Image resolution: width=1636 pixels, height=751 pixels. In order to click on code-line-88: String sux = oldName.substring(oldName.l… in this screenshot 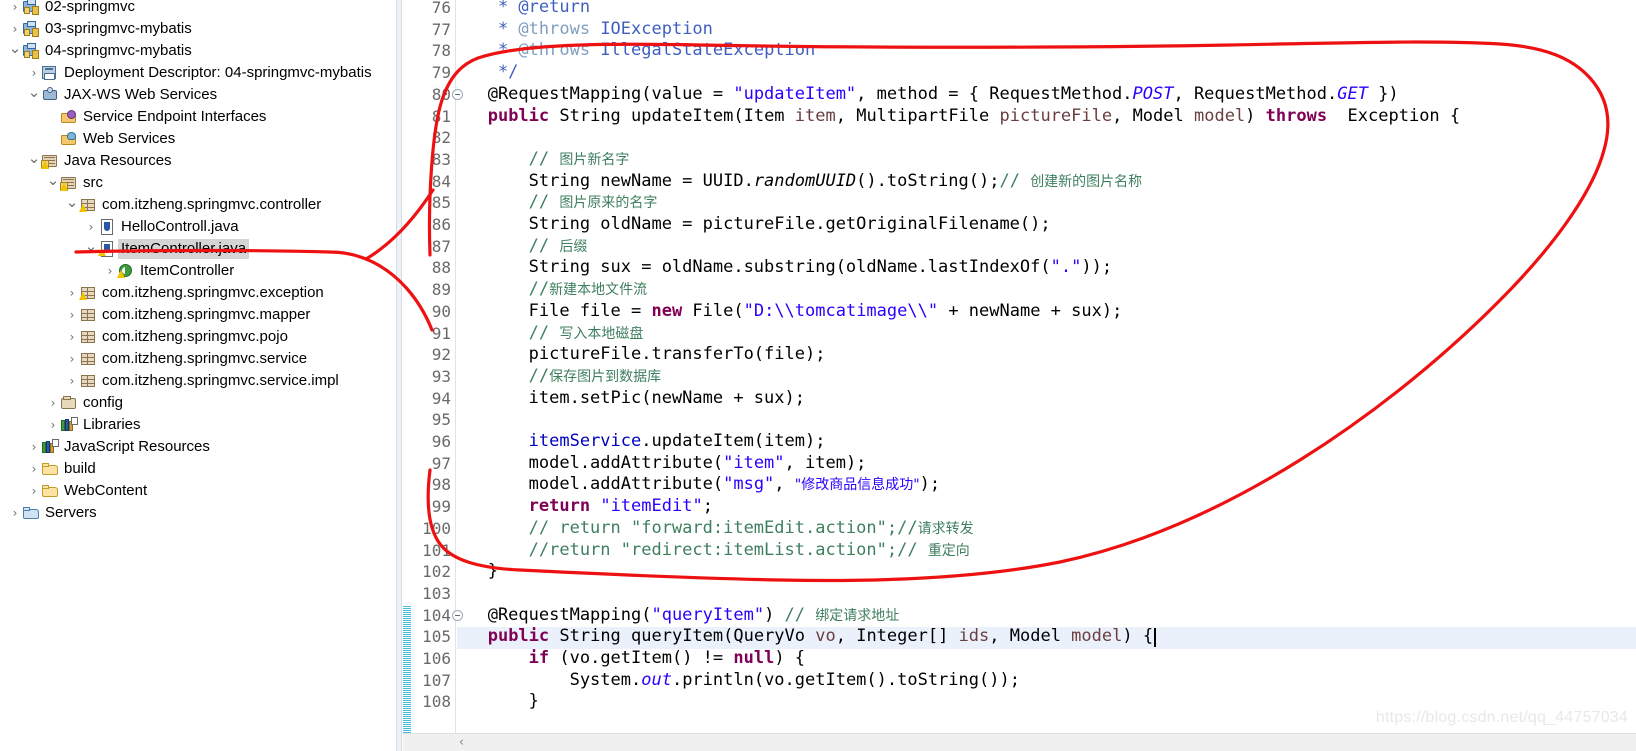, I will do `click(784, 268)`.